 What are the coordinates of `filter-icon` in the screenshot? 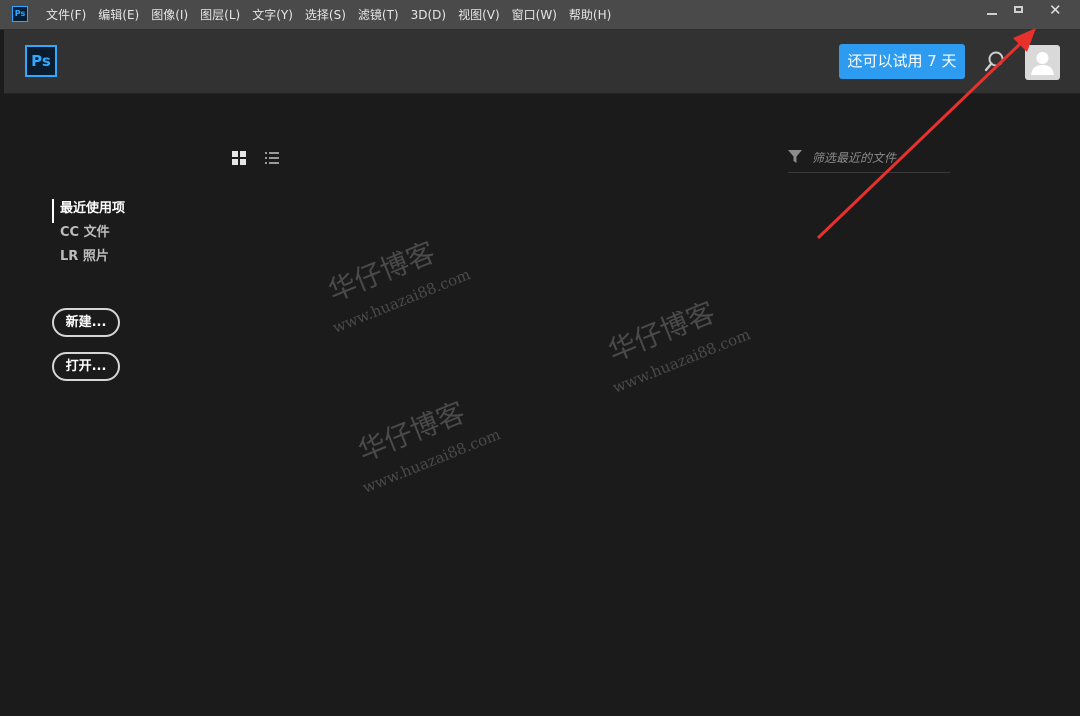 It's located at (795, 156).